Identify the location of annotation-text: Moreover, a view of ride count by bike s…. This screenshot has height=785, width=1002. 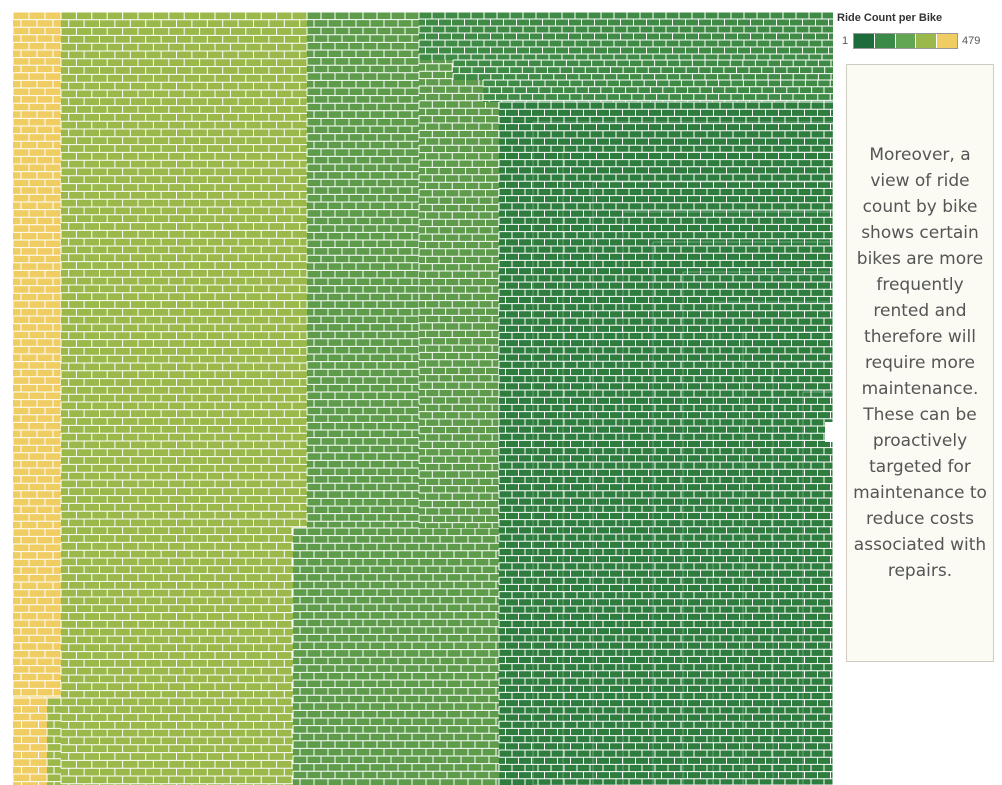
(920, 363).